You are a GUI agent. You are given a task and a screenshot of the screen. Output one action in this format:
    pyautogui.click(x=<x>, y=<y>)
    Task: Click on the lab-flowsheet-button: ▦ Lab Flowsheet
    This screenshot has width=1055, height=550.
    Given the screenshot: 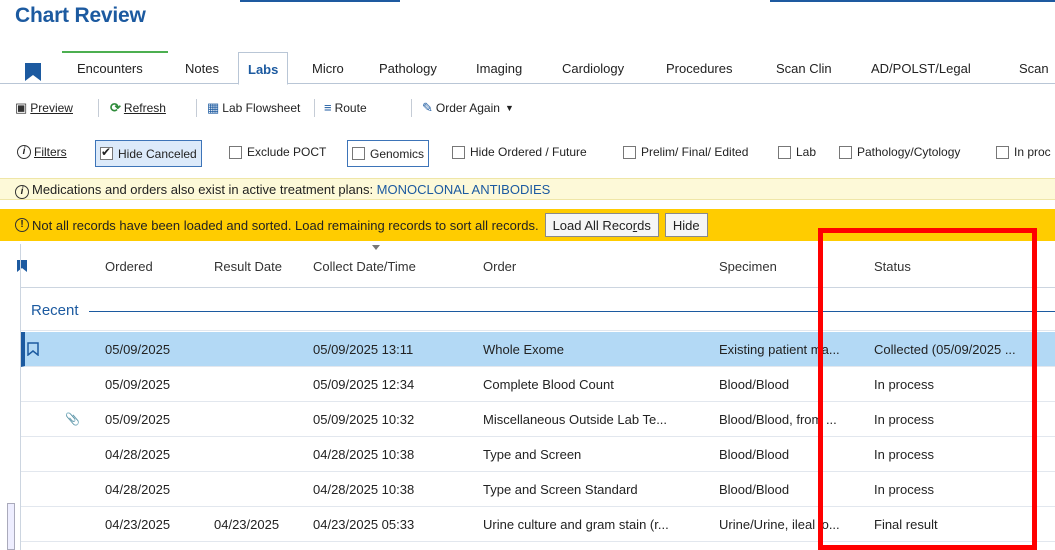 What is the action you would take?
    pyautogui.click(x=253, y=108)
    